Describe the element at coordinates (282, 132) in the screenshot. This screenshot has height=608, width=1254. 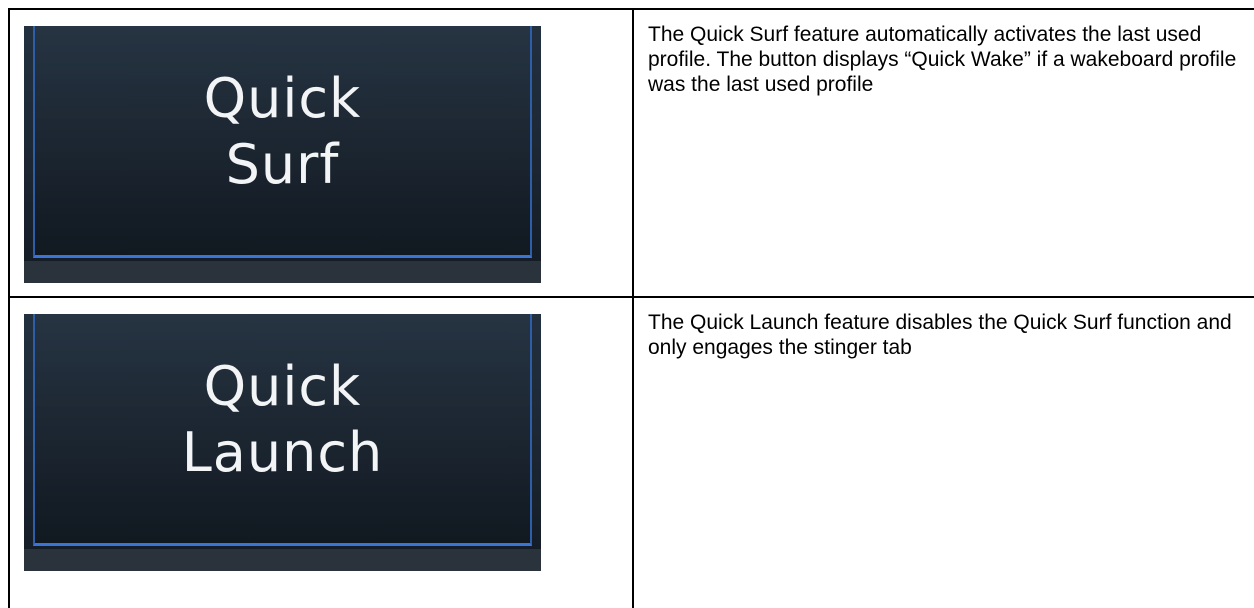
I see `quick-surf-button-label: Quick Surf` at that location.